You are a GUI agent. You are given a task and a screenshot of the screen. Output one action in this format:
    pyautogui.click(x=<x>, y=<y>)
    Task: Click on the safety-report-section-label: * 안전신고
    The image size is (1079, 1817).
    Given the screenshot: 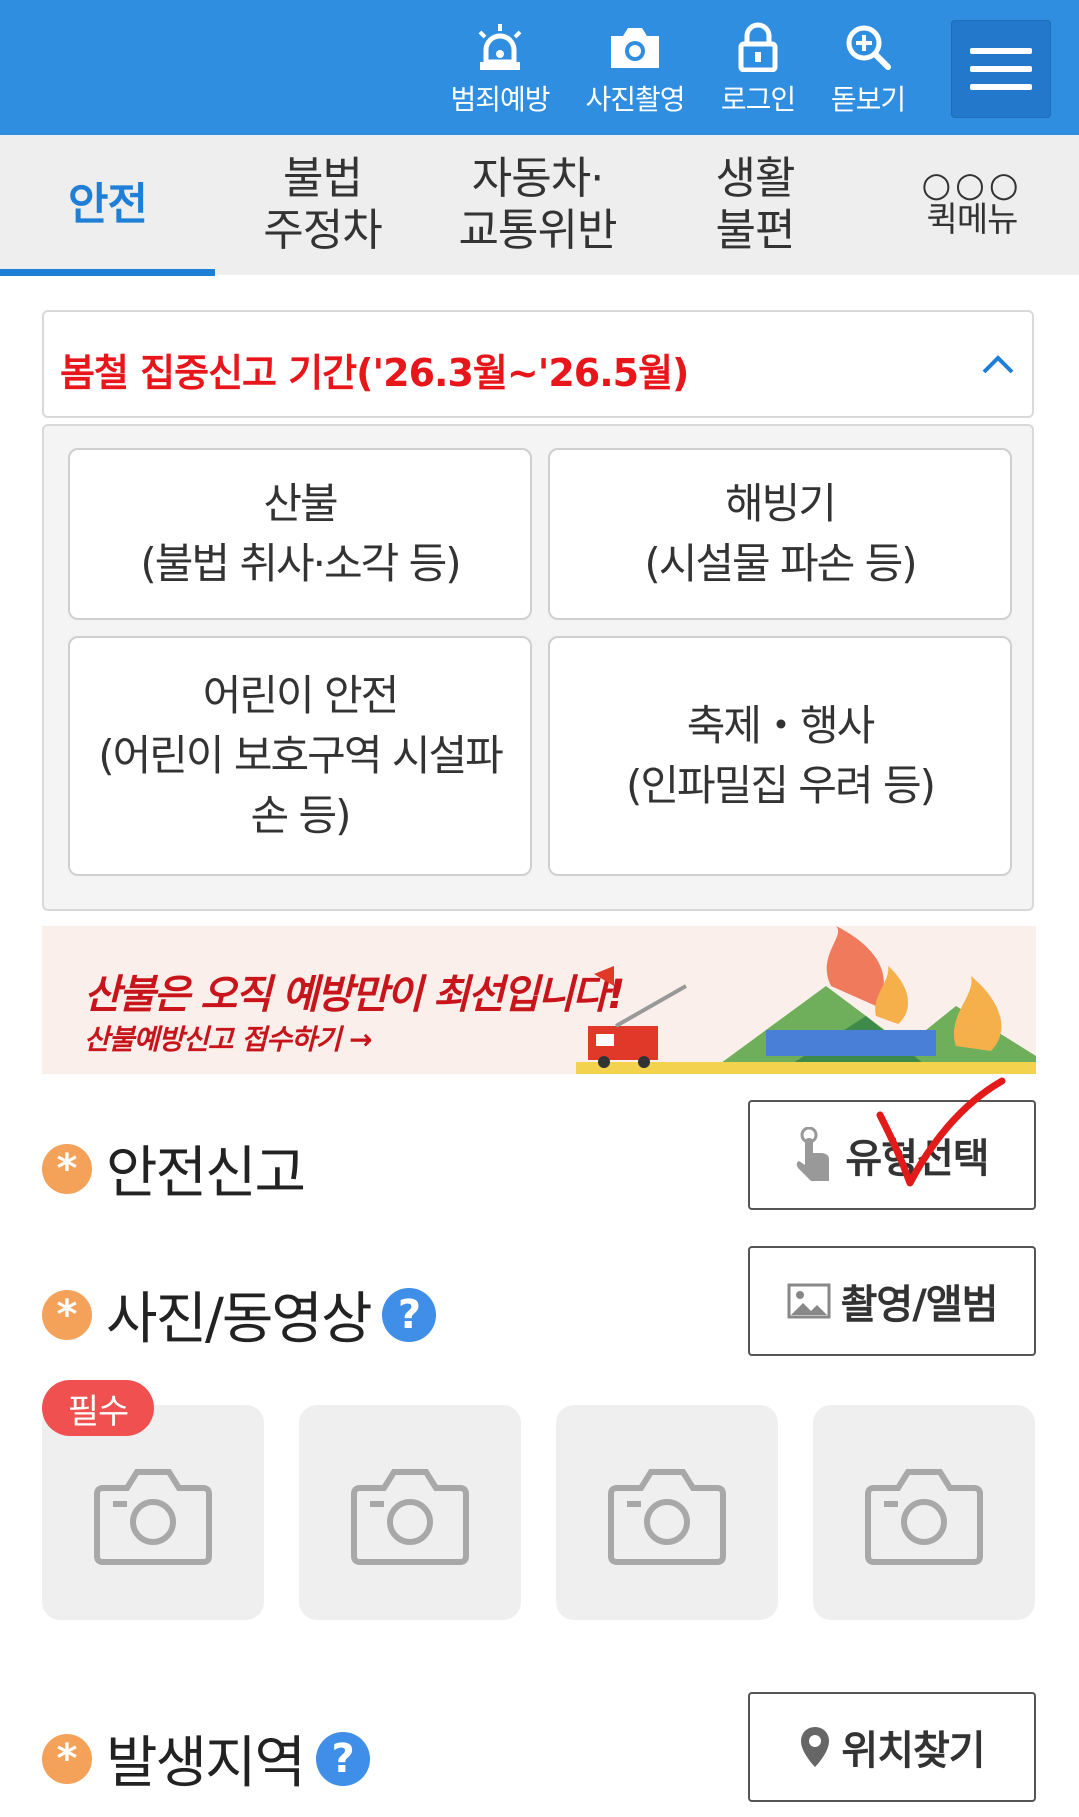 What is the action you would take?
    pyautogui.click(x=174, y=1168)
    